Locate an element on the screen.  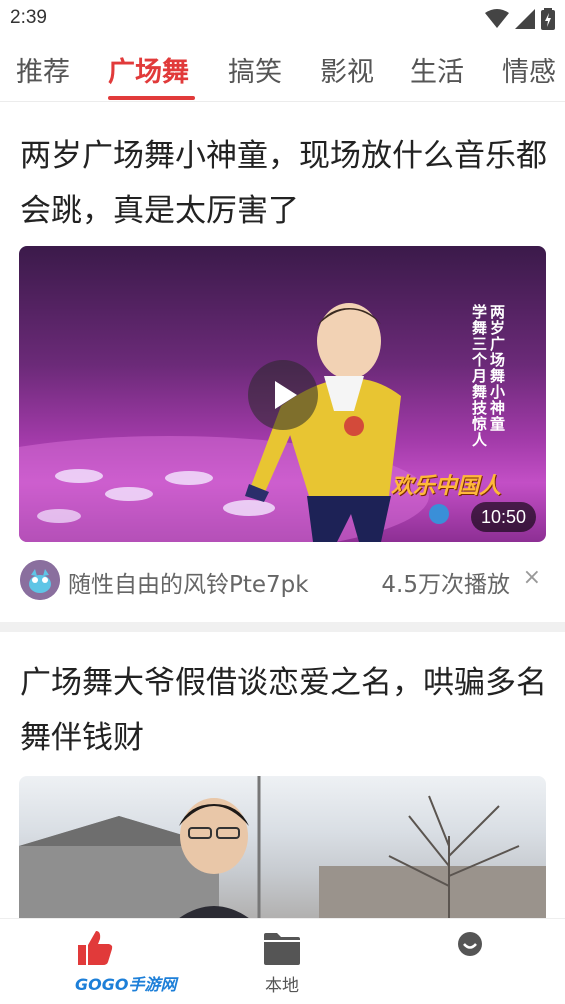
outdoor-scene-graphic is located at coordinates (282, 847).